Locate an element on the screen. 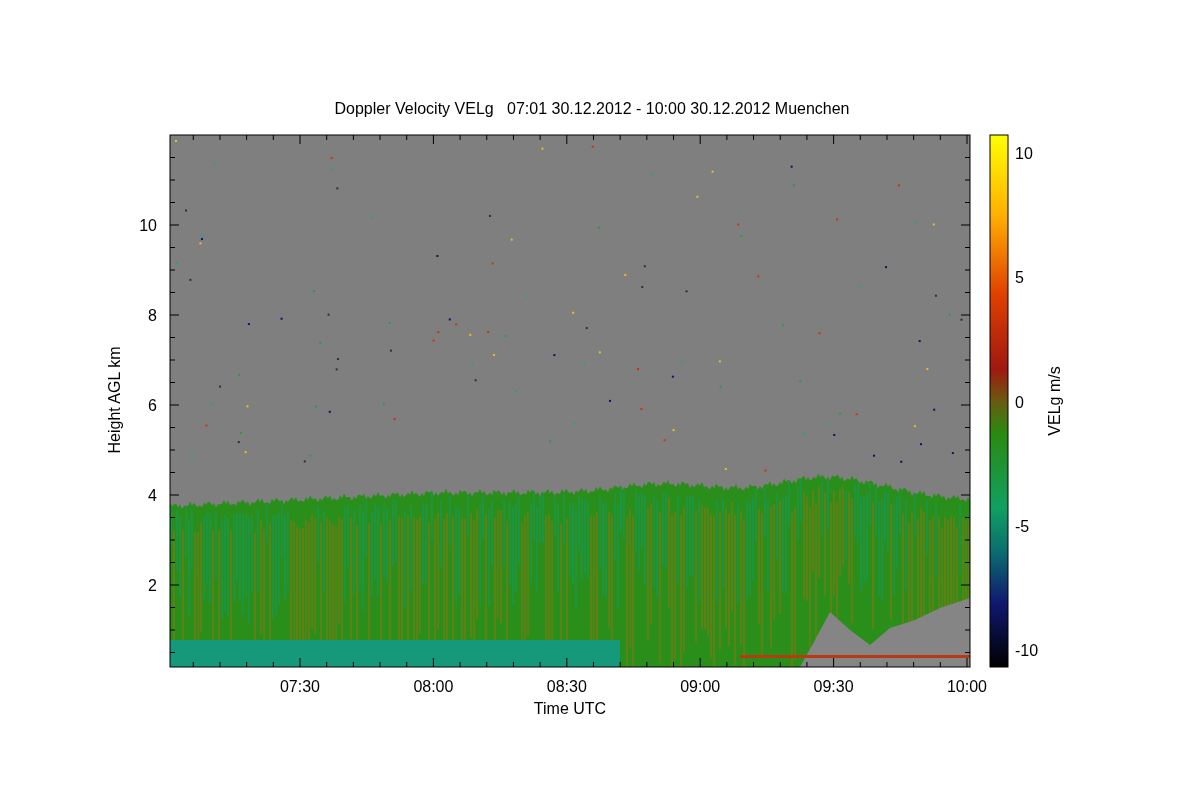  colorbar-tick-label: 10 is located at coordinates (1024, 153).